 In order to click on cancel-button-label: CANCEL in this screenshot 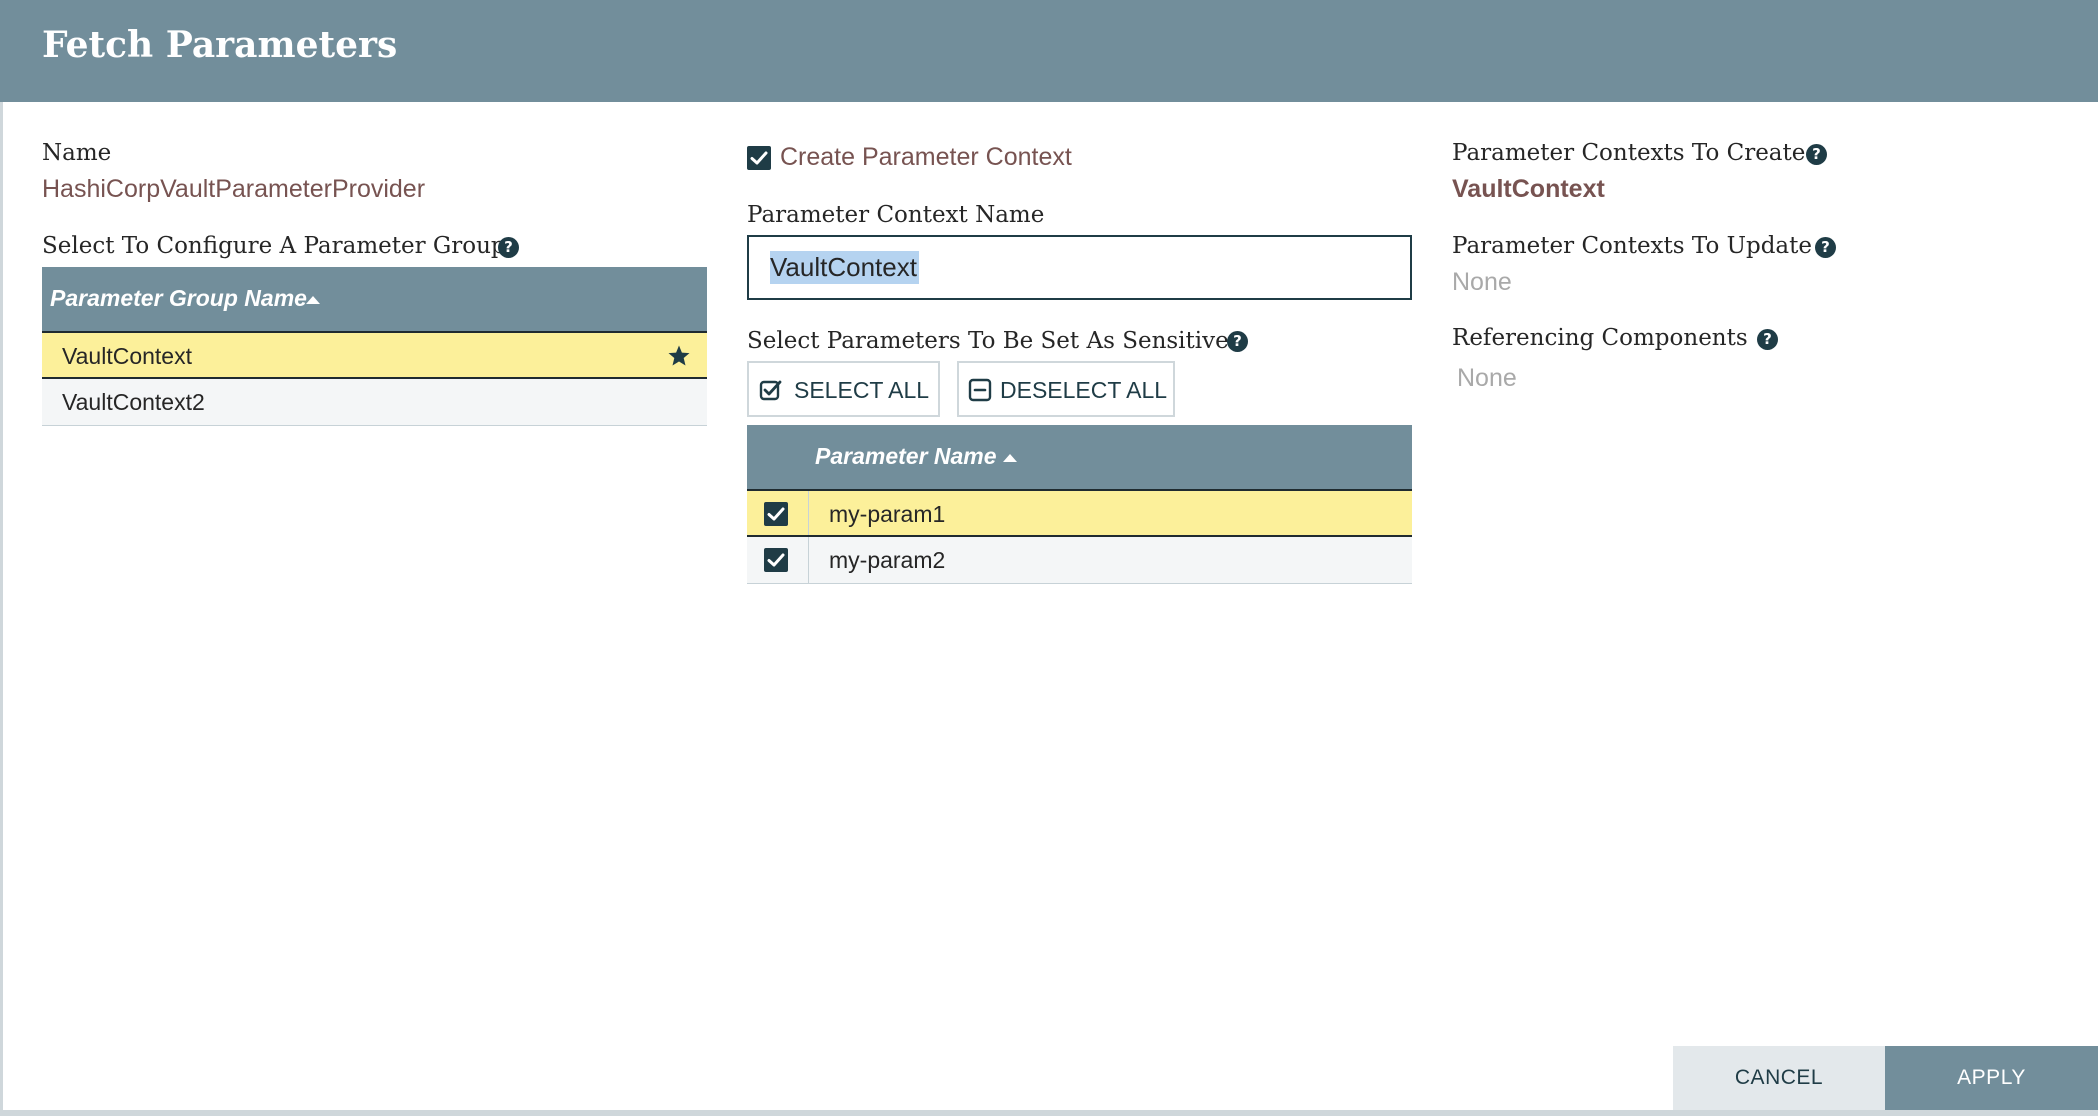, I will do `click(1779, 1077)`.